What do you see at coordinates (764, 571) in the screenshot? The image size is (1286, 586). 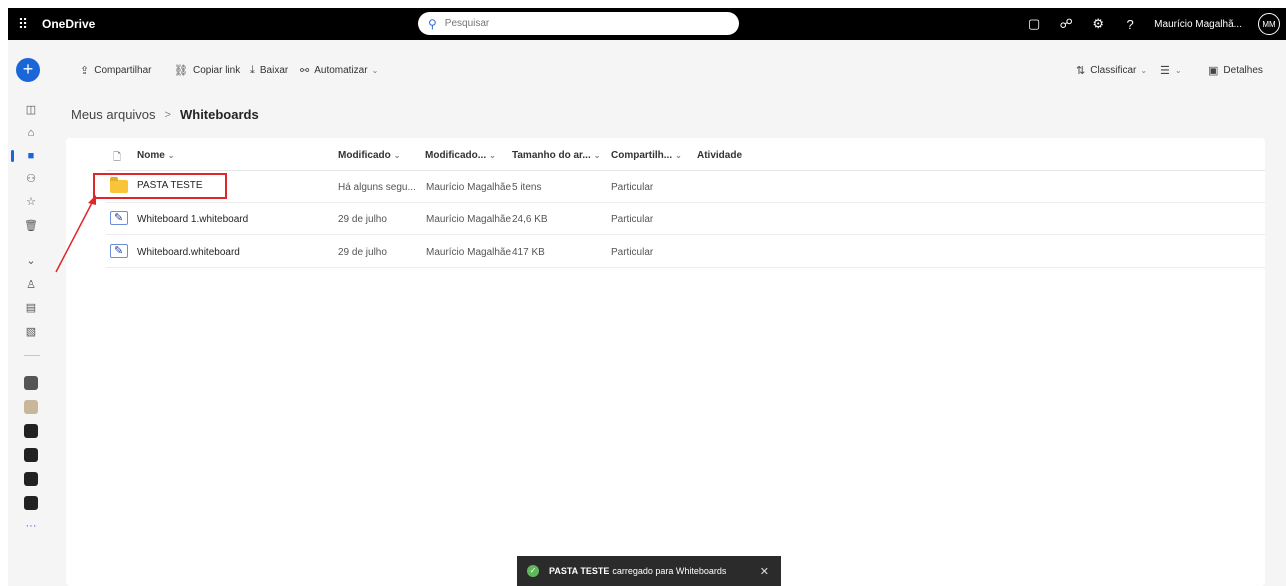 I see `close-icon: ✕` at bounding box center [764, 571].